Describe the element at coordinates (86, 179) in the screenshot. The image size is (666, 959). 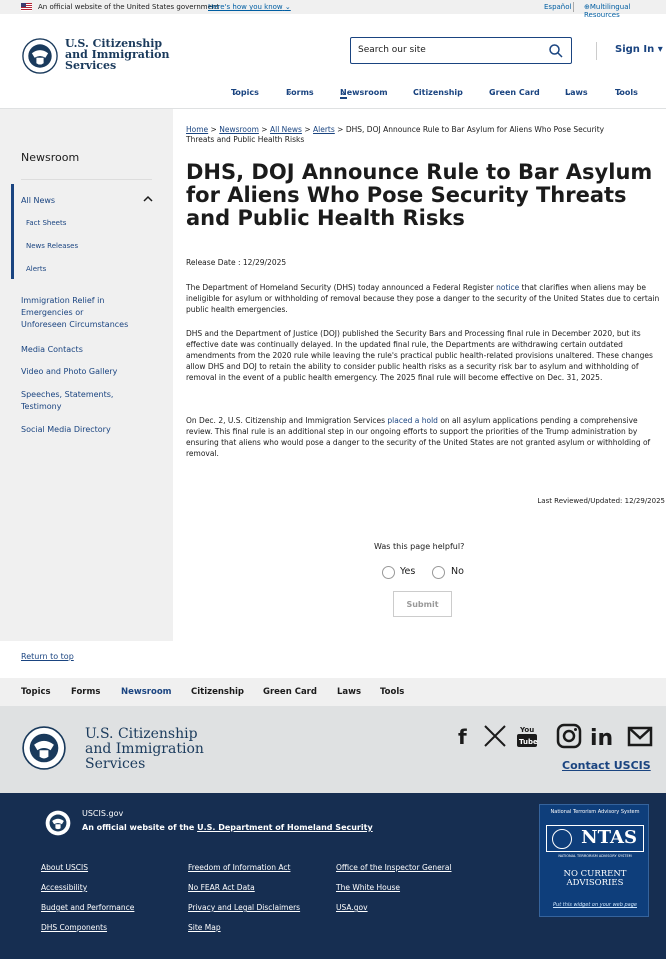
I see `sidebar-divider` at that location.